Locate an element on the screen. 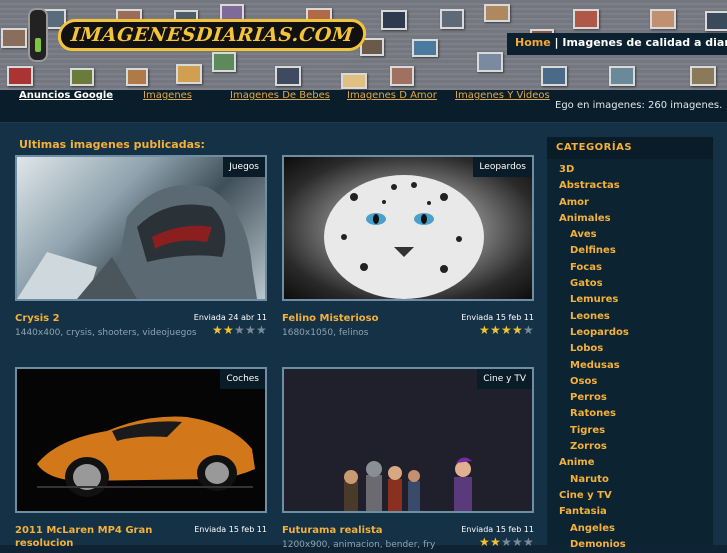 This screenshot has height=553, width=727. home-link: Home is located at coordinates (533, 42).